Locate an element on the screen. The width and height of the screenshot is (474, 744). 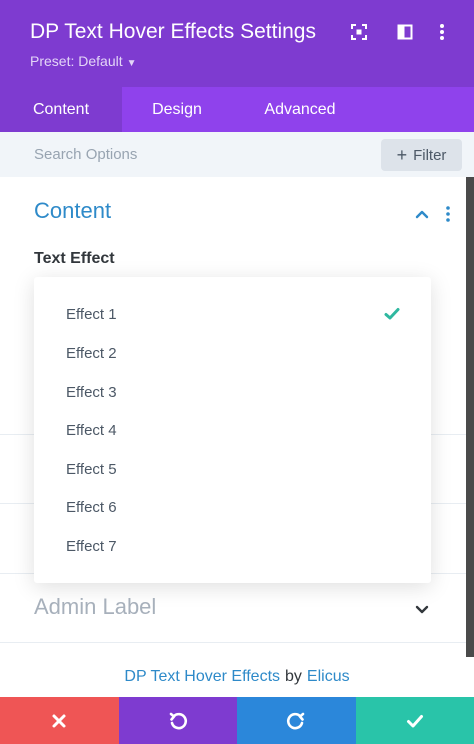
cancel-button is located at coordinates (59, 720).